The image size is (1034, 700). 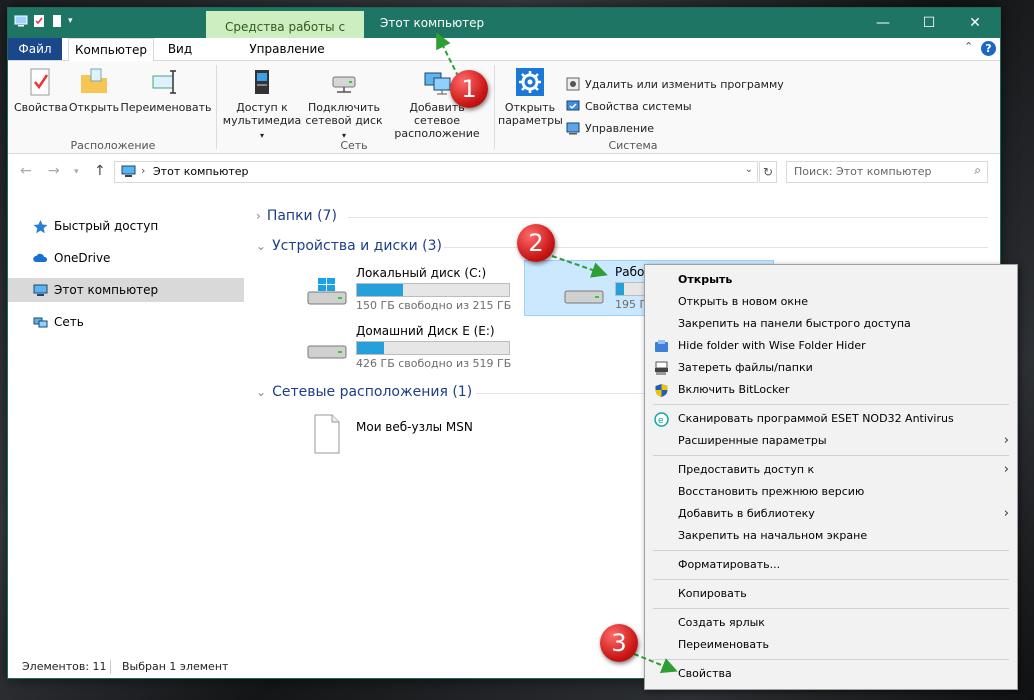 I want to click on section-folders: › Папки (7), so click(x=296, y=216).